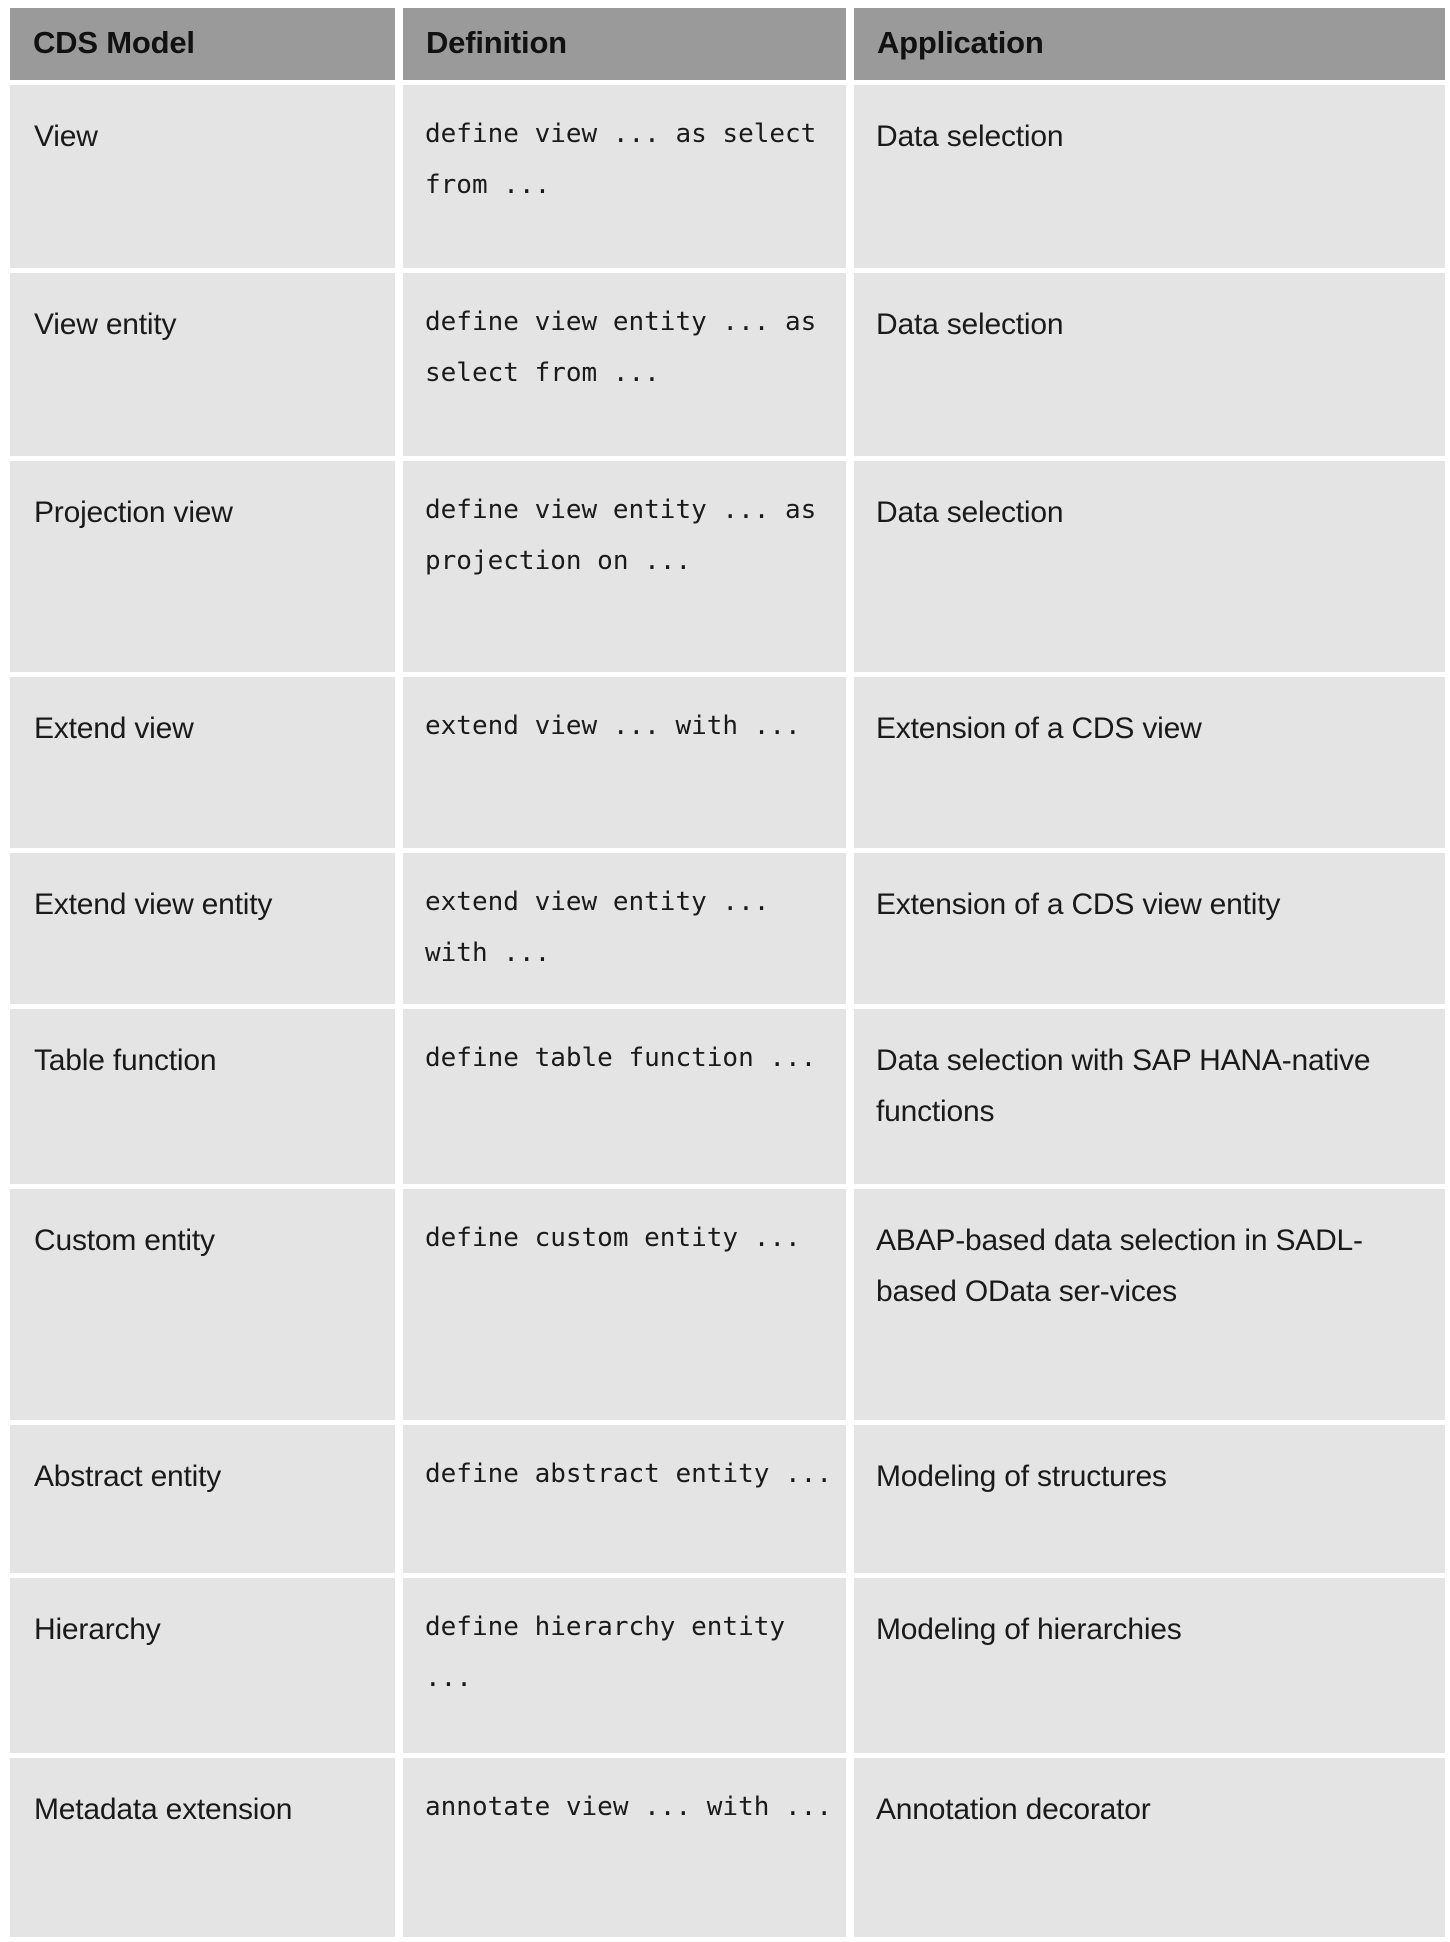  What do you see at coordinates (1149, 762) in the screenshot?
I see `cell-application: Extension of a CDS view` at bounding box center [1149, 762].